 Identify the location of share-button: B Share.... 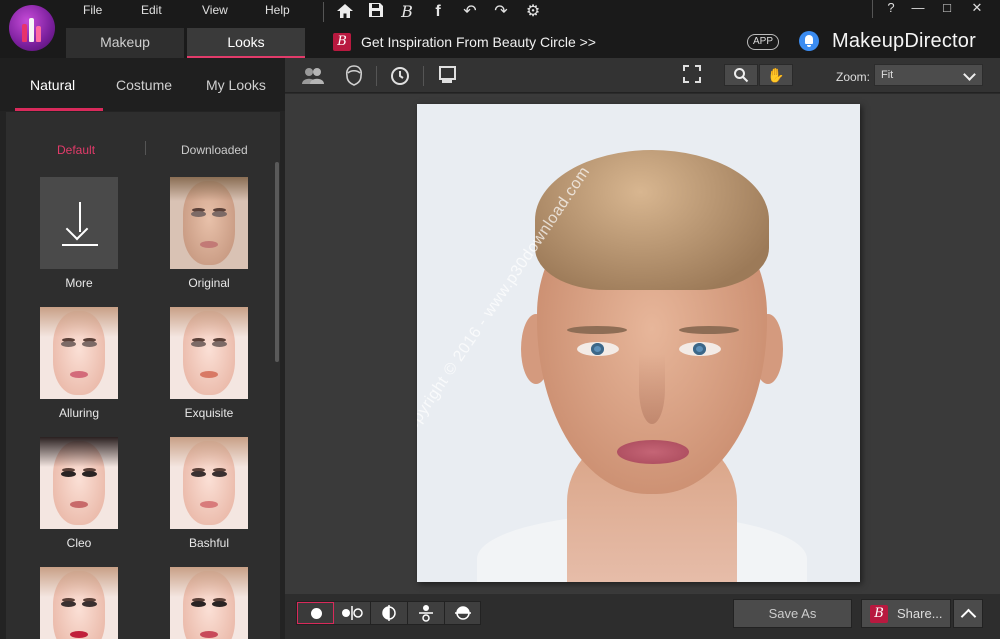
(906, 613).